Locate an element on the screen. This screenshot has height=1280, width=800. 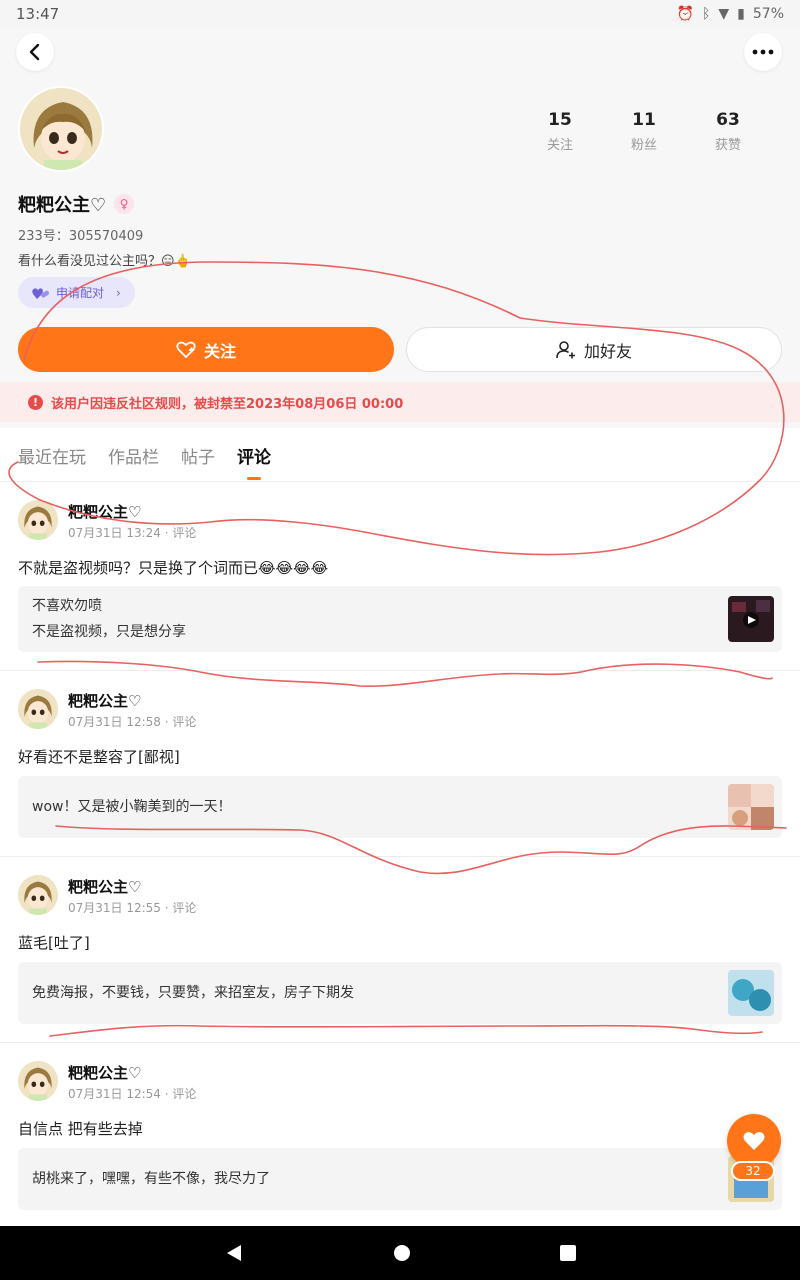
quoted-title: 胡桃来了，嘿嘿，有些不像，我尽力了 is located at coordinates (151, 1179).